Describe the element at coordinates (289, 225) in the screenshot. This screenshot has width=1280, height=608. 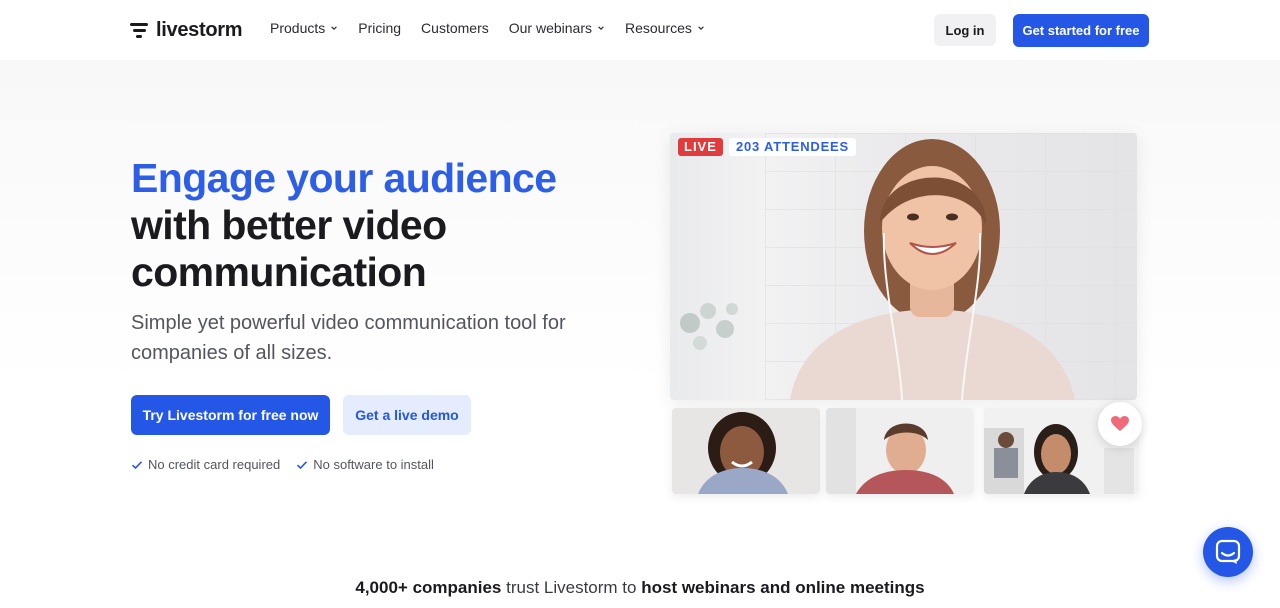
I see `headline-line-2: with better video` at that location.